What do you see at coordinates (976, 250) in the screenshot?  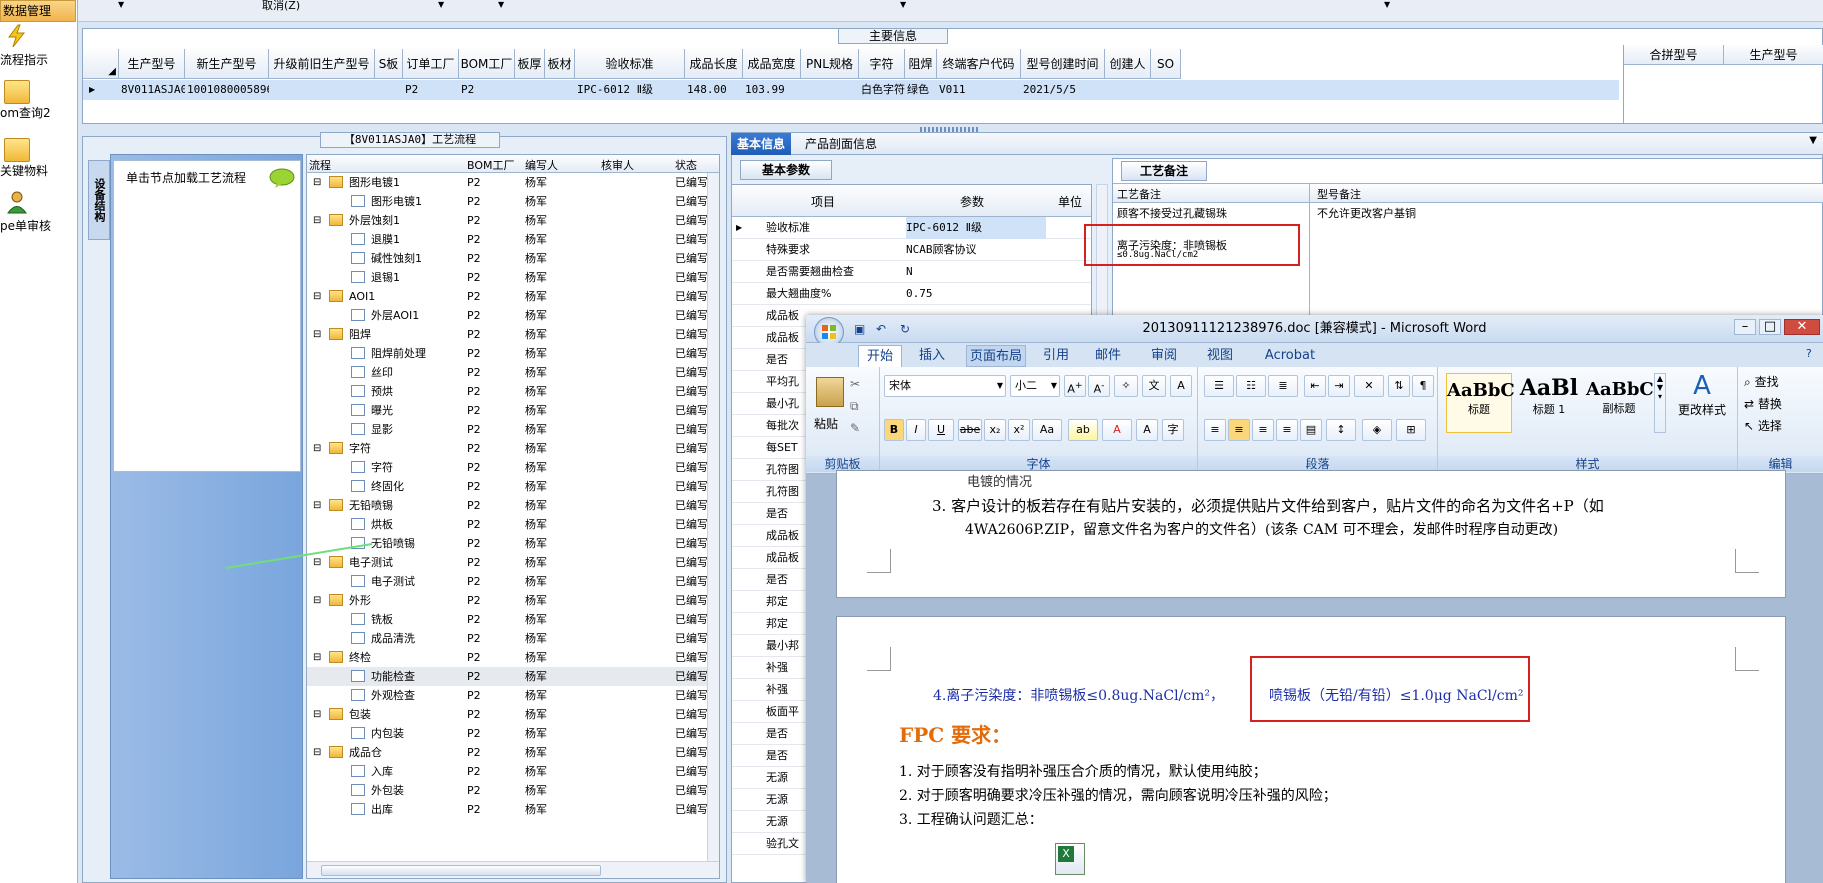 I see `param-value: NCAB顾客协议` at bounding box center [976, 250].